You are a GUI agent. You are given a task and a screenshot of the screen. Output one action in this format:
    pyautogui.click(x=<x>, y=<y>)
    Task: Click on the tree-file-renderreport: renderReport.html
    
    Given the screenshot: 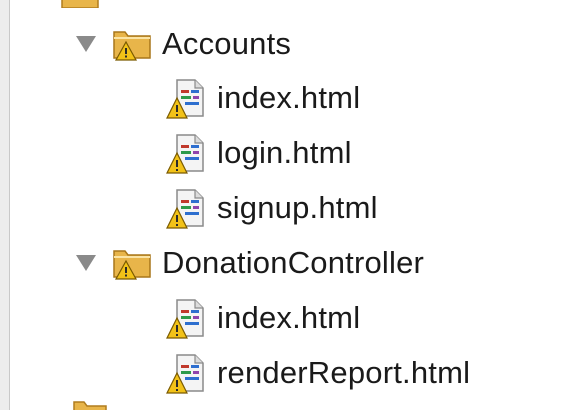 What is the action you would take?
    pyautogui.click(x=316, y=373)
    